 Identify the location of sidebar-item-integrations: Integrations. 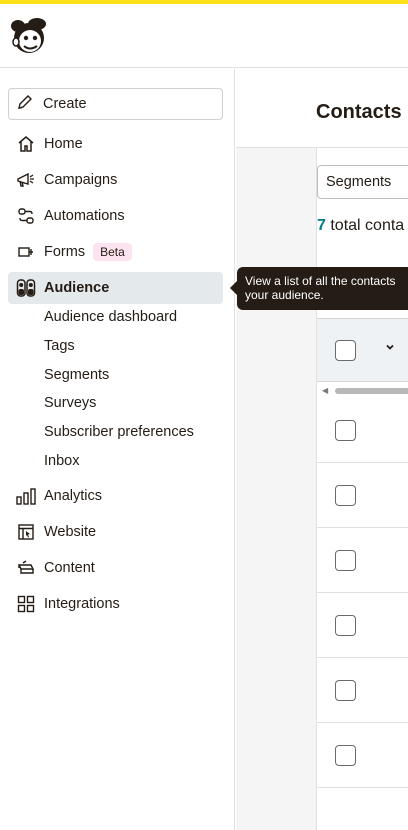
(115, 604).